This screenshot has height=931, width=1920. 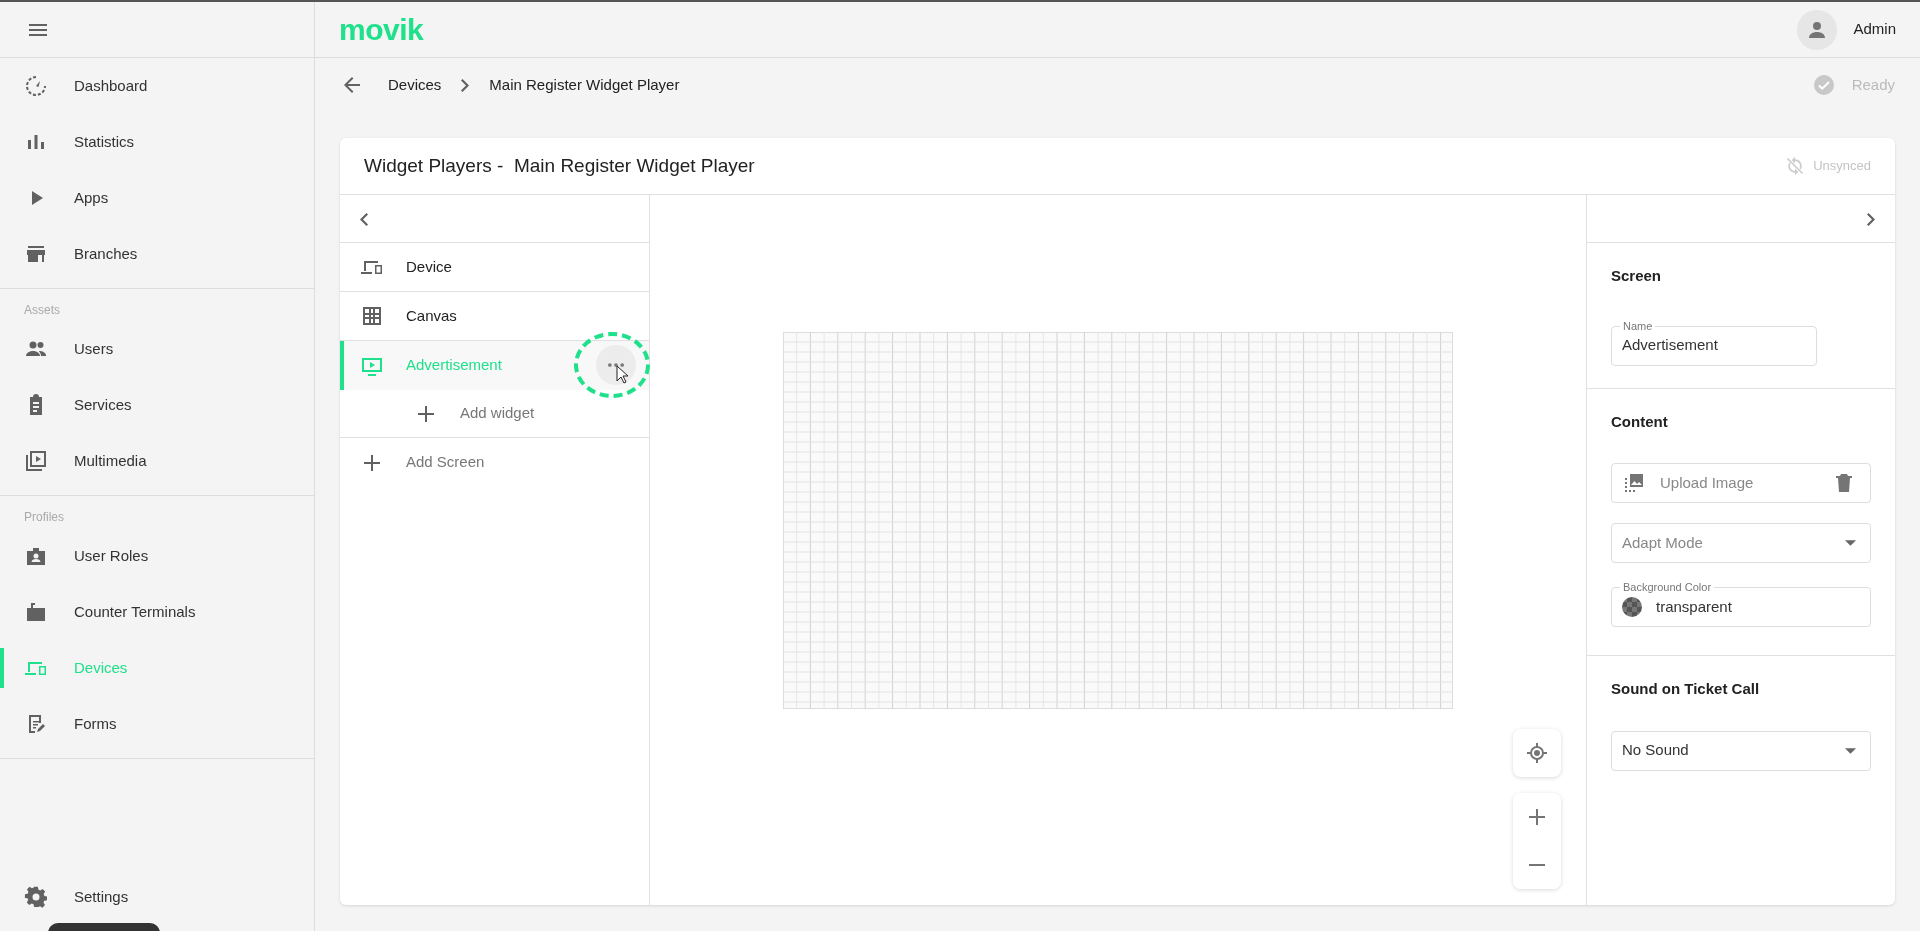 What do you see at coordinates (1667, 587) in the screenshot?
I see `field-label: Background Color` at bounding box center [1667, 587].